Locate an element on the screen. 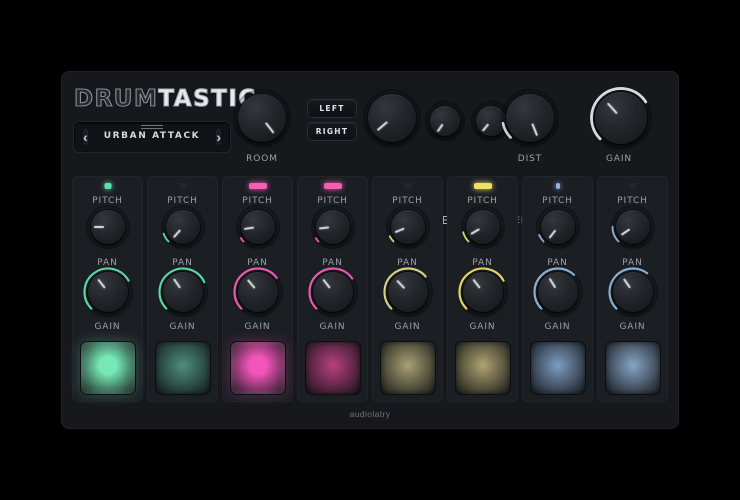 The image size is (740, 500). room-label: ROOM is located at coordinates (262, 159).